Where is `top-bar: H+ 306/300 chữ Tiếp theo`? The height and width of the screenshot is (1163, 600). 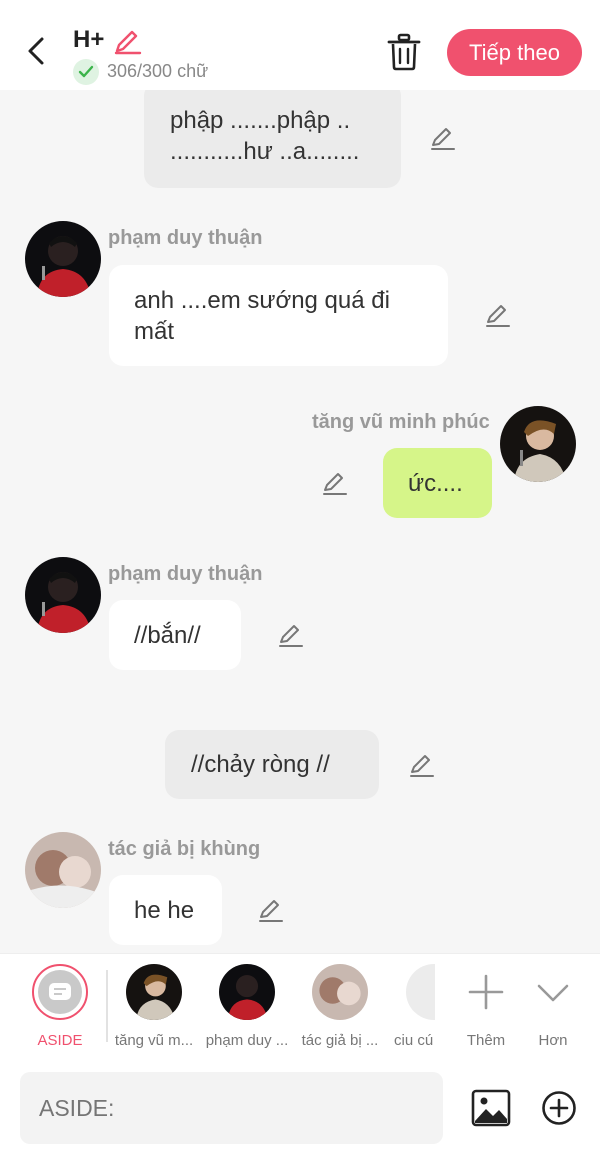
top-bar: H+ 306/300 chữ Tiếp theo is located at coordinates (300, 45).